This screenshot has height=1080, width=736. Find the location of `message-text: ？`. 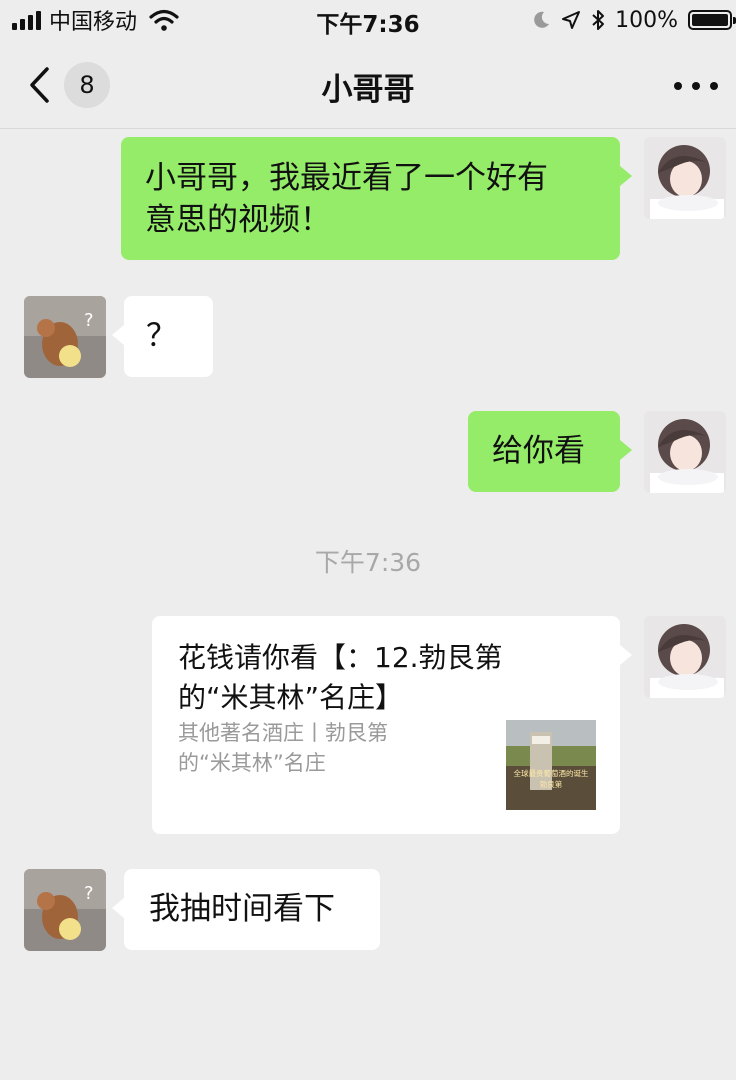

message-text: ？ is located at coordinates (161, 336).